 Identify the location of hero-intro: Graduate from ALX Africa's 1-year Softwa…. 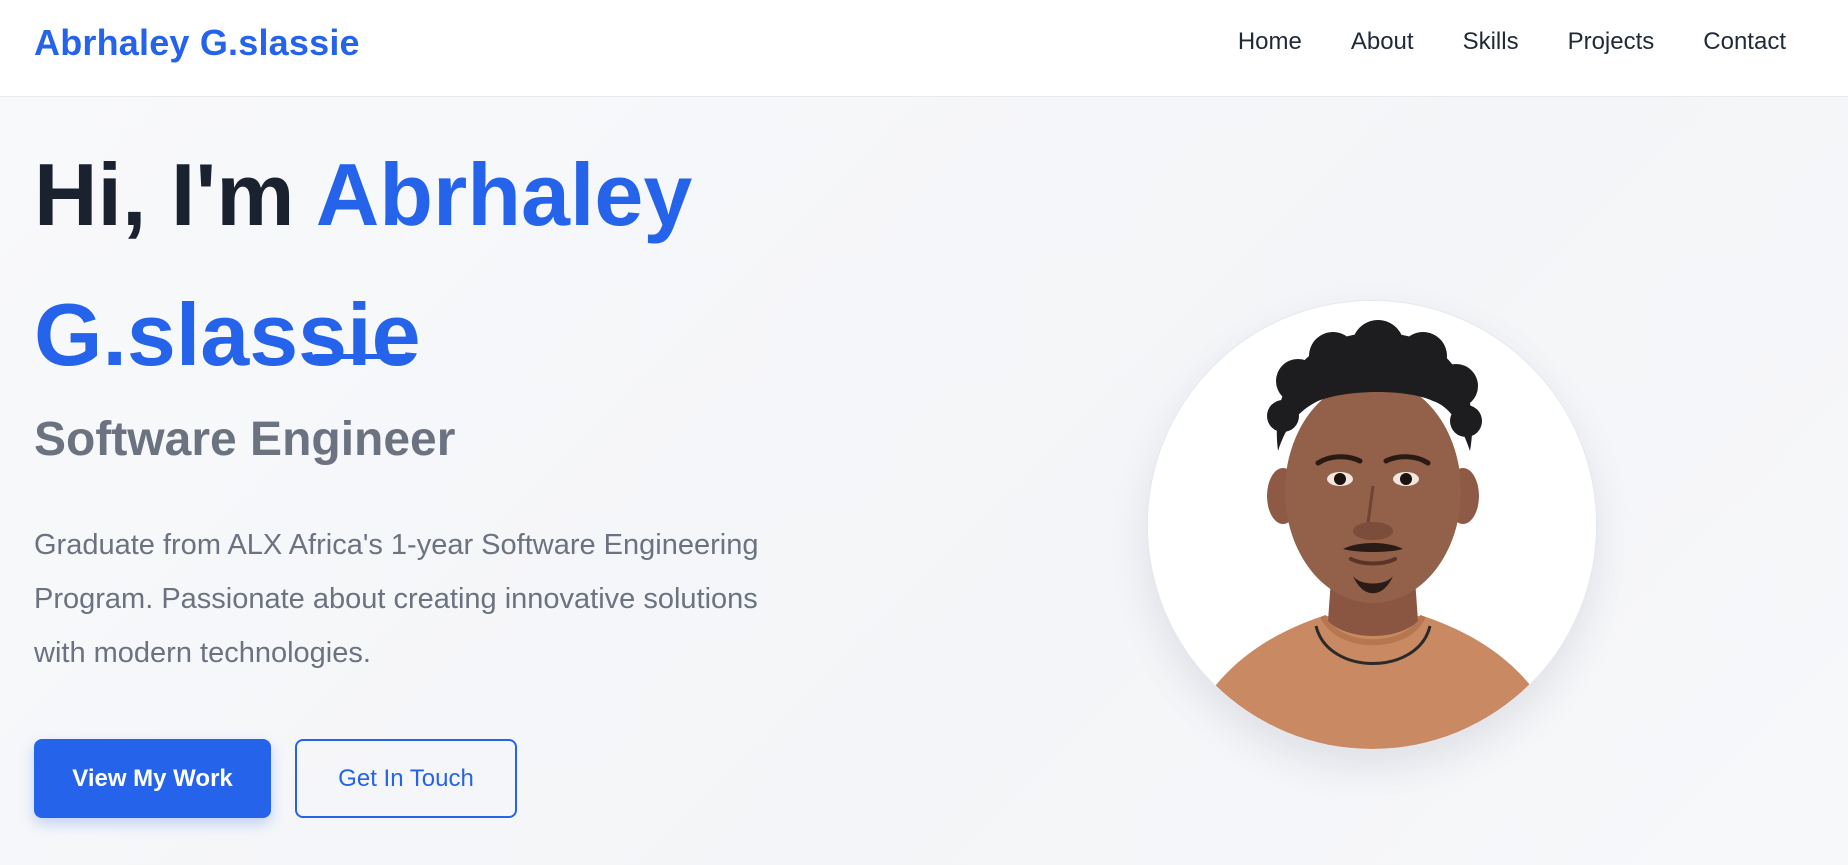
(396, 599).